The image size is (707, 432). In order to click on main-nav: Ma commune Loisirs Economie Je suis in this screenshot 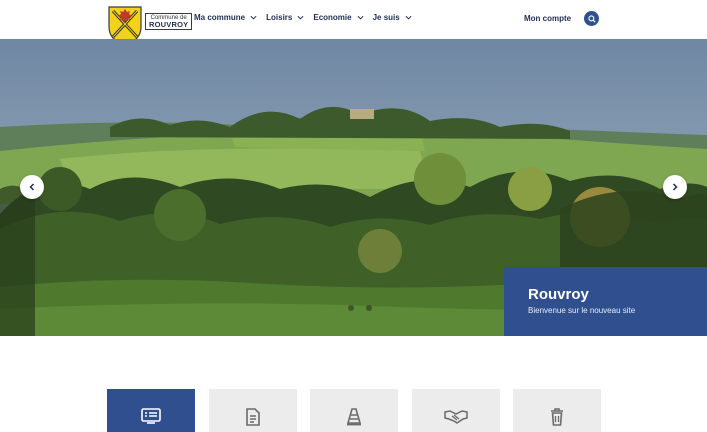, I will do `click(307, 17)`.